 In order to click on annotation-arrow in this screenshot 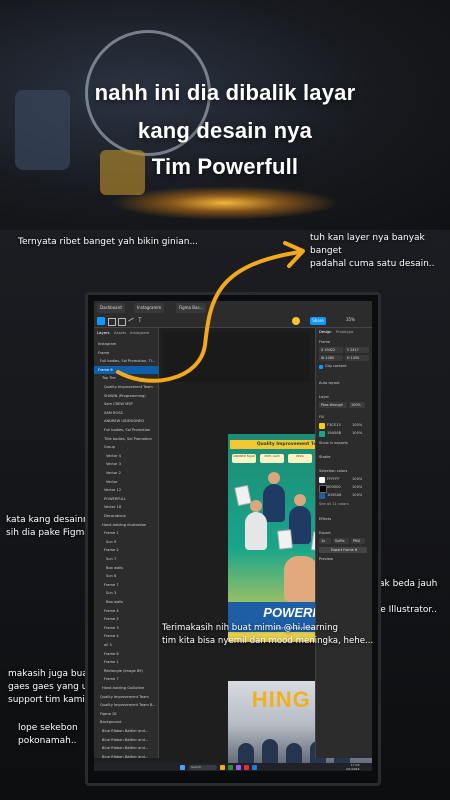, I will do `click(210, 312)`.